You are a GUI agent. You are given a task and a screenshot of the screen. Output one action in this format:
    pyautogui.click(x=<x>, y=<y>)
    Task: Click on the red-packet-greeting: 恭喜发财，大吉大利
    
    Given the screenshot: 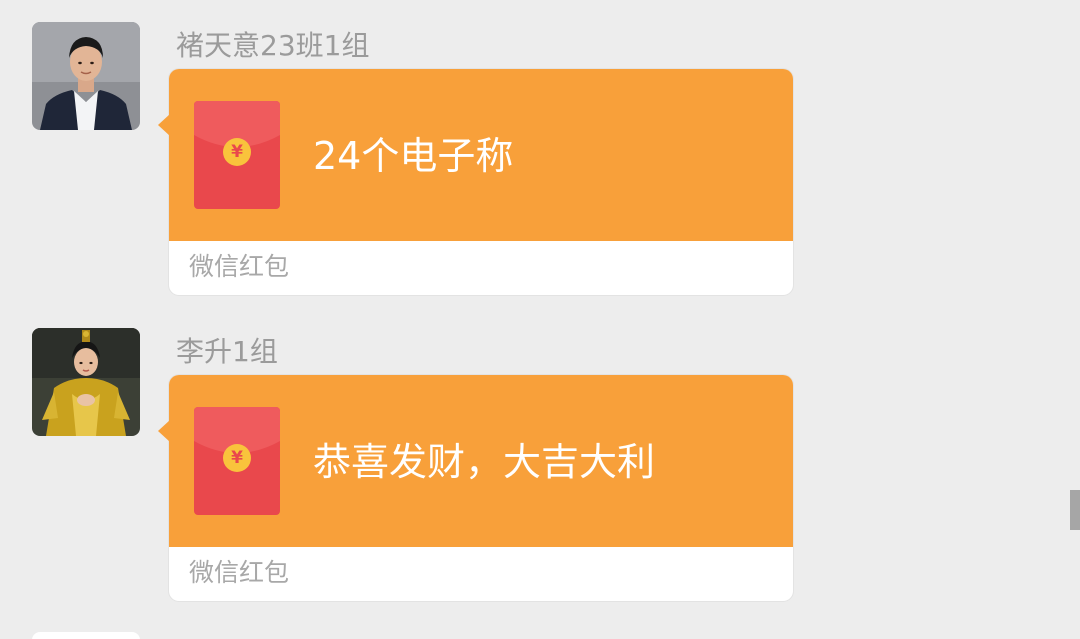 What is the action you would take?
    pyautogui.click(x=484, y=462)
    